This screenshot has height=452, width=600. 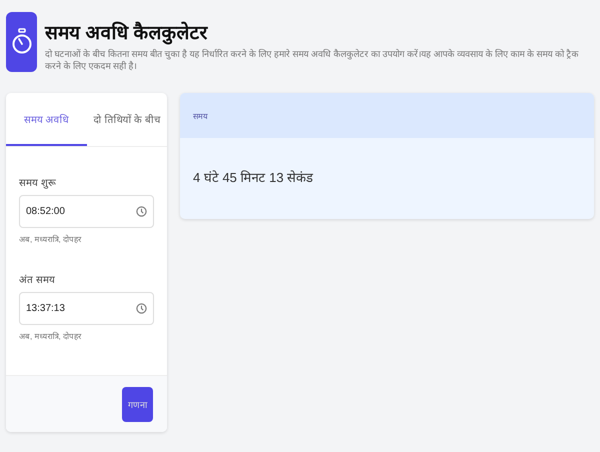 What do you see at coordinates (312, 60) in the screenshot?
I see `page-description: दो घटनाओं के बीच कितना समय बीत चुका है यह निर्धारित करने के लिए हमारे समय अवधि कैलकुलेटर का उपयोग करें।यह आपके व्यवसाय के लिए काम के समय को ट्रैक करने के लिए एकदम सही है।` at bounding box center [312, 60].